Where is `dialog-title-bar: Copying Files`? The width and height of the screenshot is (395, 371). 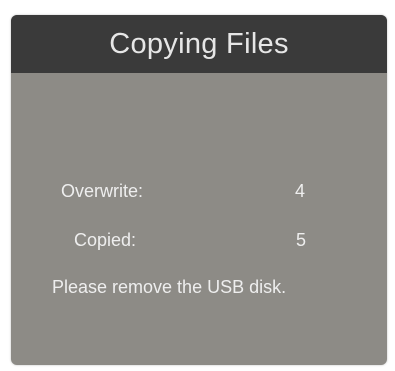
dialog-title-bar: Copying Files is located at coordinates (199, 44).